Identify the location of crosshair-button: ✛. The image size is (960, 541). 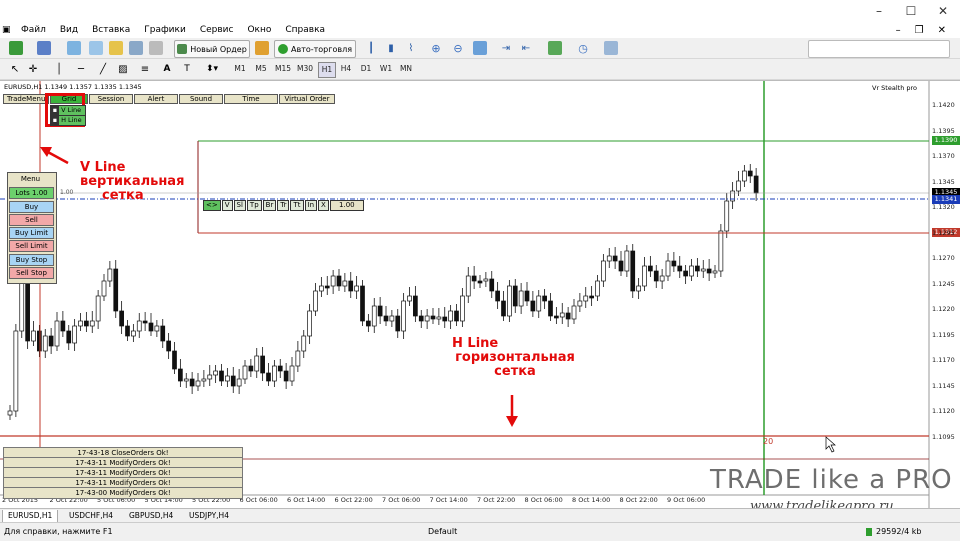
(33, 69).